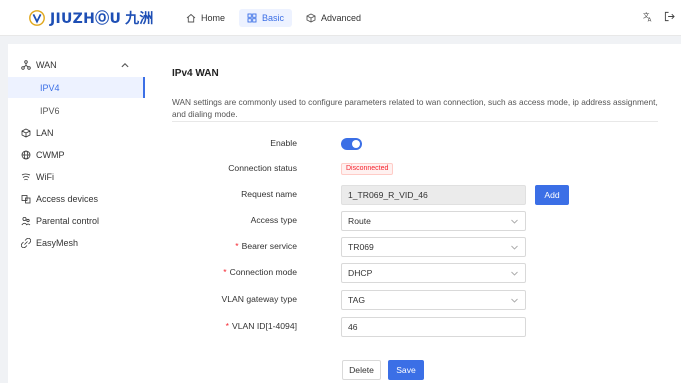 This screenshot has width=681, height=383. Describe the element at coordinates (213, 18) in the screenshot. I see `nav-home-label: Home` at that location.